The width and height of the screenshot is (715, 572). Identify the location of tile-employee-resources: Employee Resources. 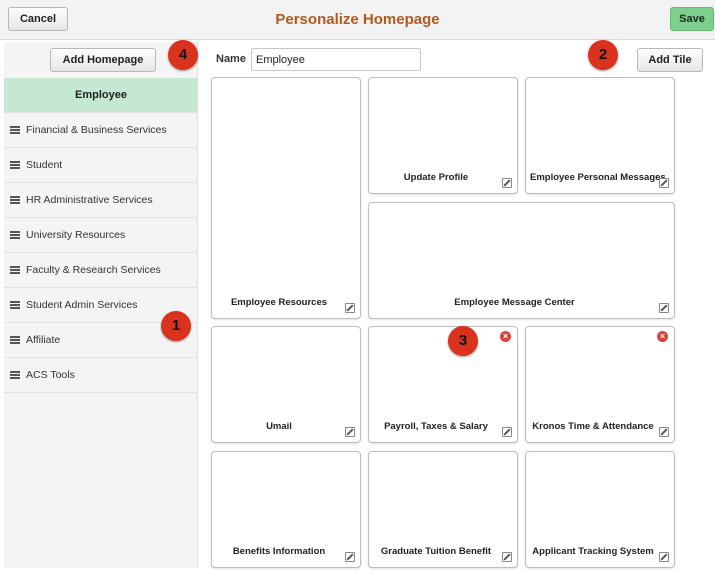
(286, 198).